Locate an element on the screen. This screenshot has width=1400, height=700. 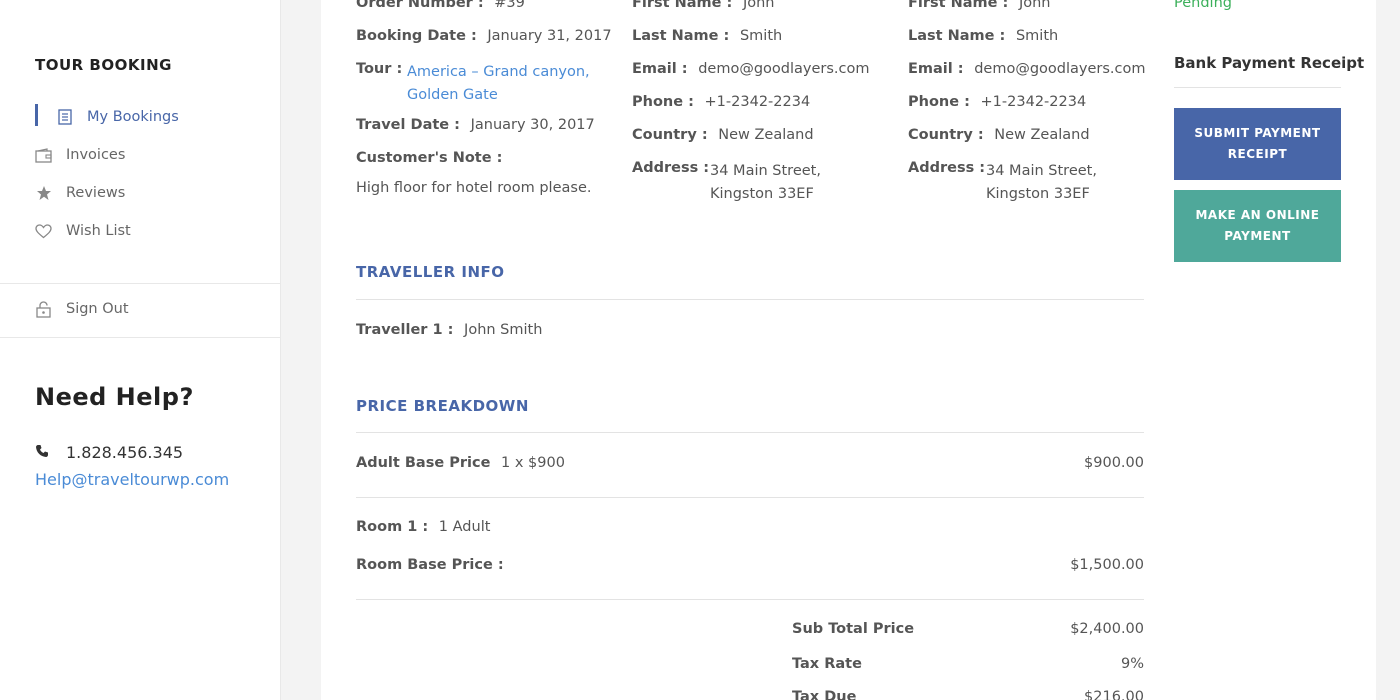
customer-note-label-row: Customer's Note : is located at coordinates (432, 158).